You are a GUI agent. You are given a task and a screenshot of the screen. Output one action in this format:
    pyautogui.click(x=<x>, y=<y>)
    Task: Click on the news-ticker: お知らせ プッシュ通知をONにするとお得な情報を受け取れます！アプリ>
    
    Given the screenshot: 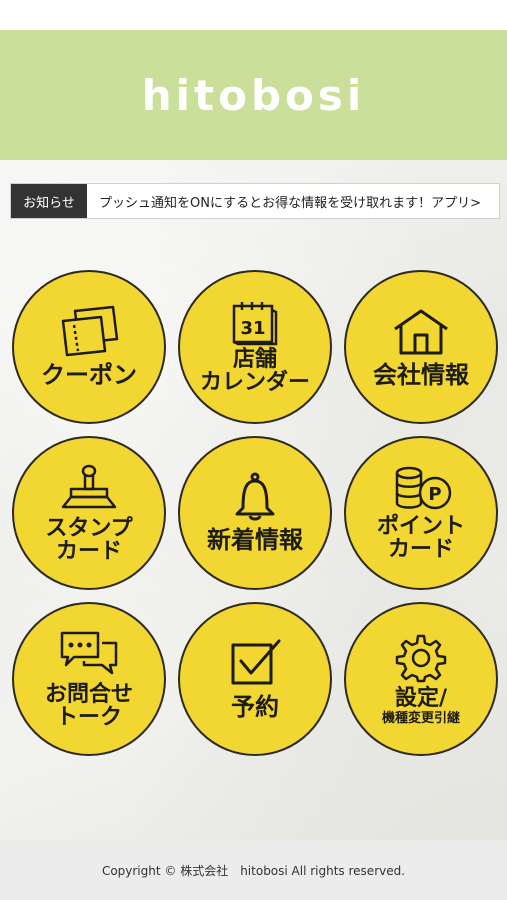 What is the action you would take?
    pyautogui.click(x=255, y=201)
    